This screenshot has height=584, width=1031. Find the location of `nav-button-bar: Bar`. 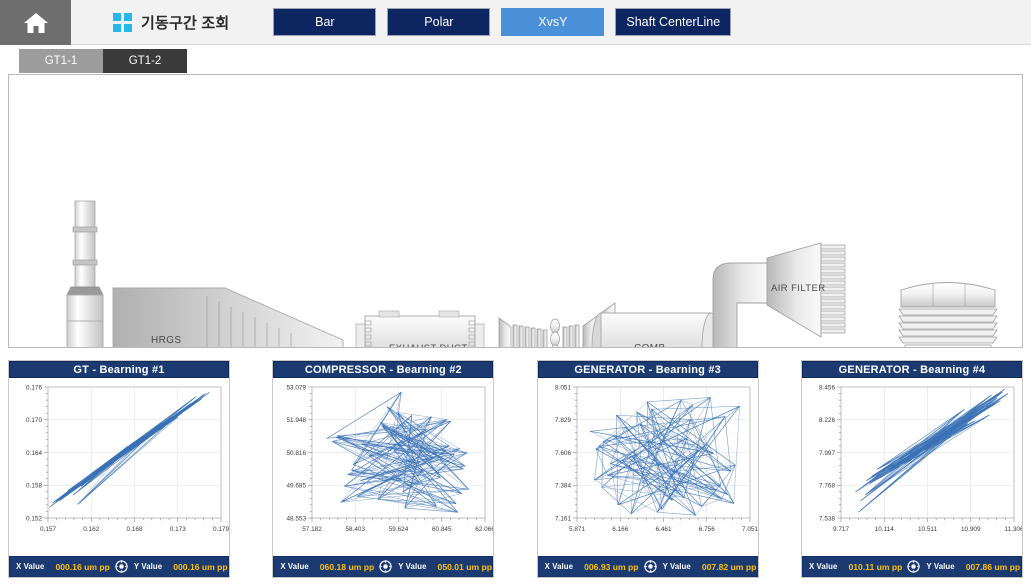

nav-button-bar: Bar is located at coordinates (325, 22).